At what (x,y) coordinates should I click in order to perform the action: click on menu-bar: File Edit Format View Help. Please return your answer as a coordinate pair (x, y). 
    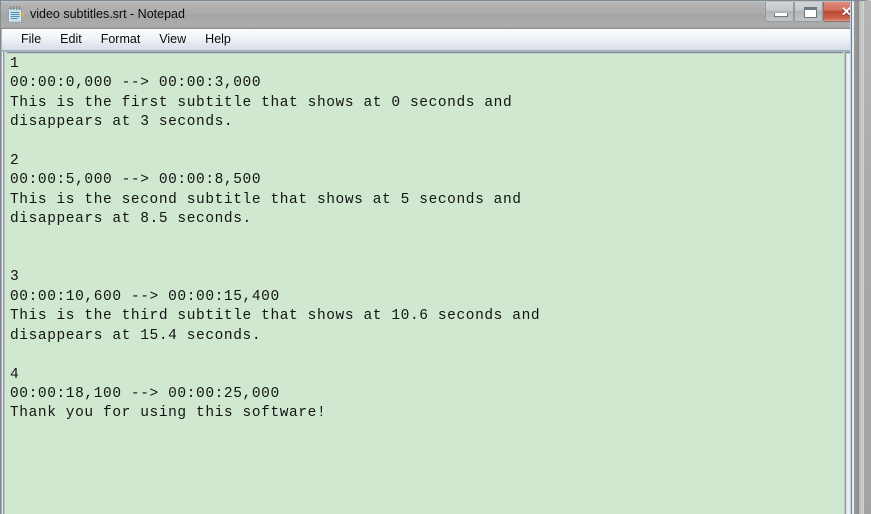
    Looking at the image, I should click on (432, 40).